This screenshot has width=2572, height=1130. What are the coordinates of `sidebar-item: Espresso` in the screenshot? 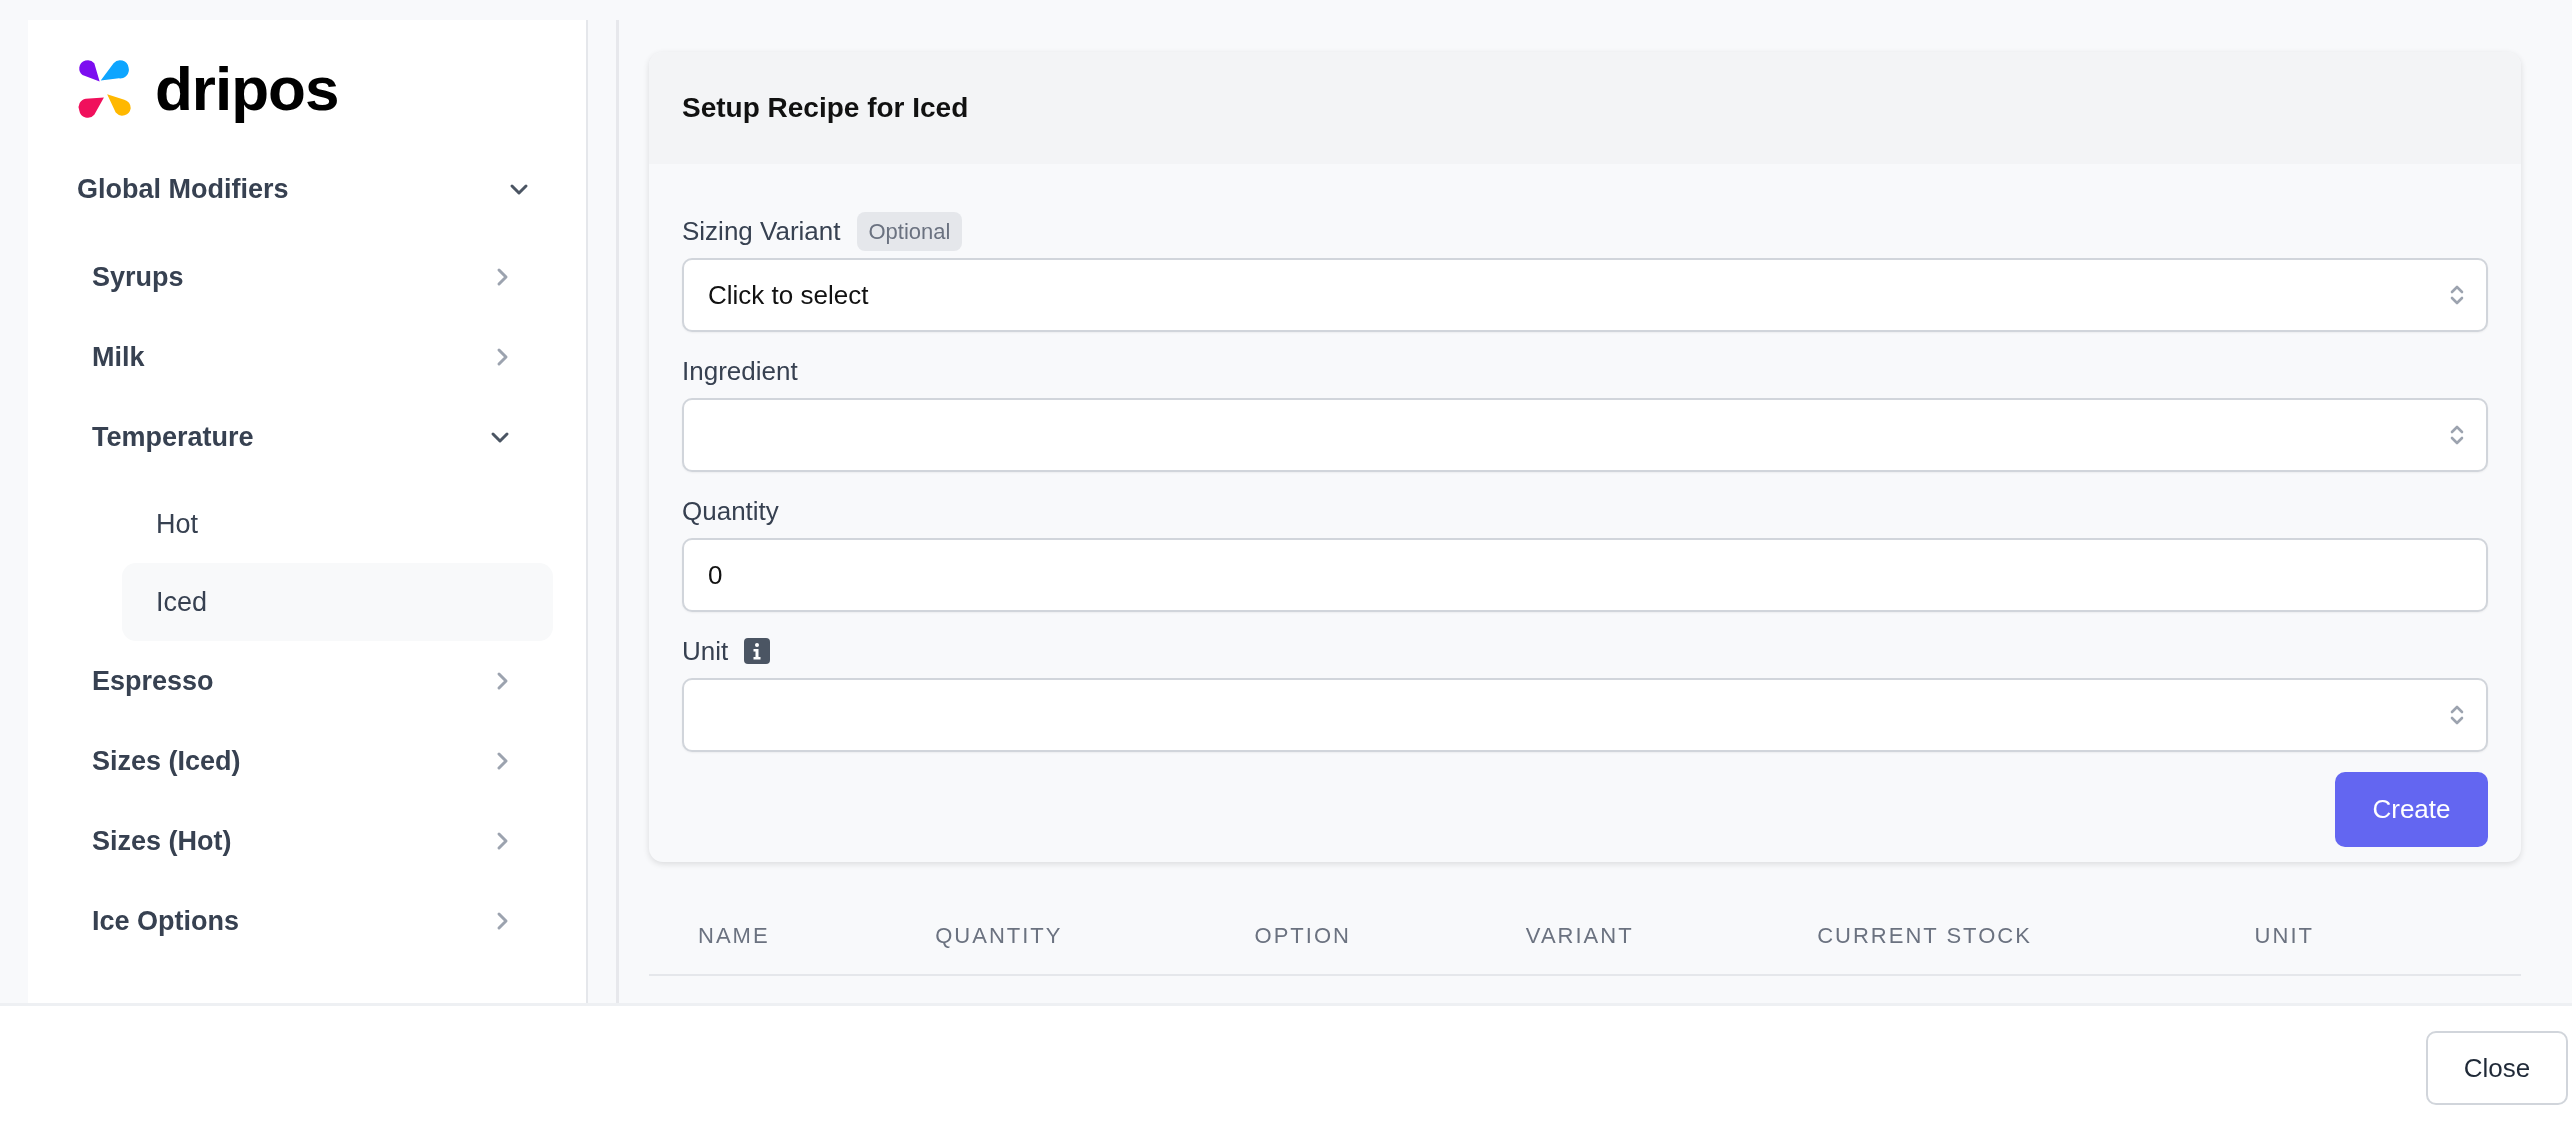 It's located at (307, 681).